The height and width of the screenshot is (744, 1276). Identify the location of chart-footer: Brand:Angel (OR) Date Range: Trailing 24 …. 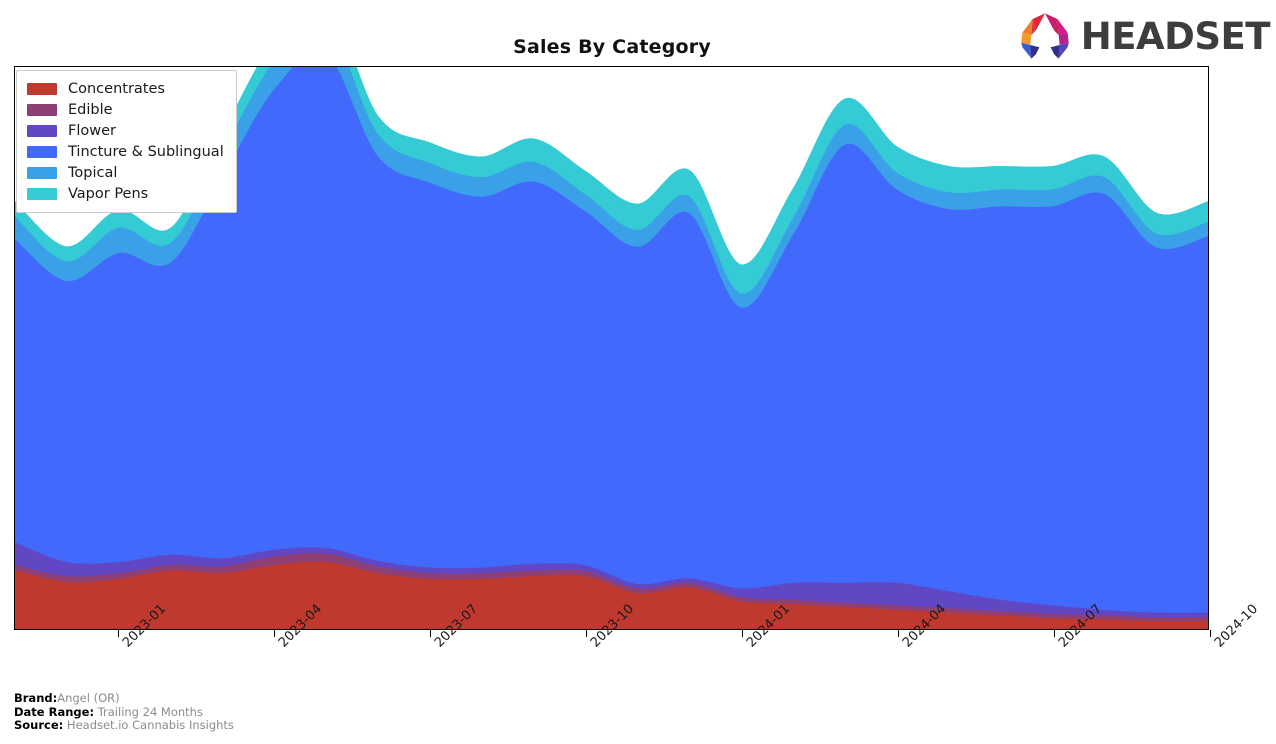
(124, 712).